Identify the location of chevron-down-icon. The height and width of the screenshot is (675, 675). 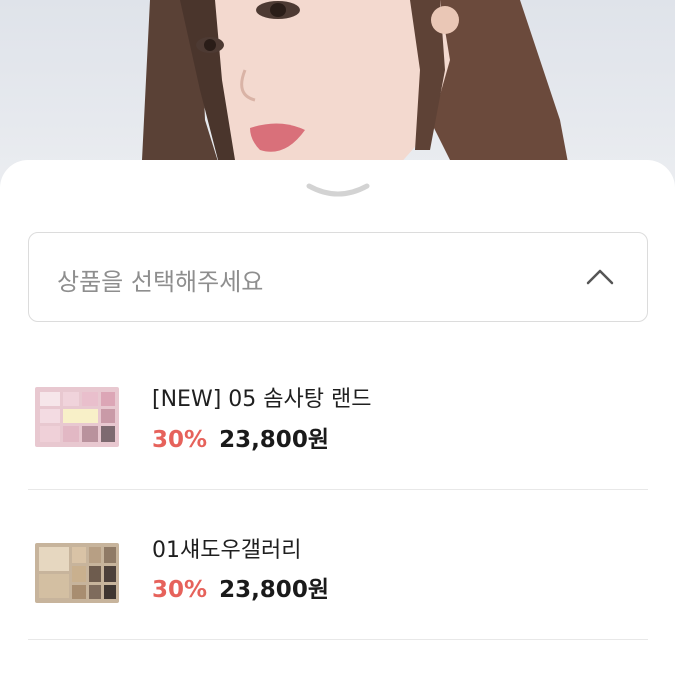
(338, 191).